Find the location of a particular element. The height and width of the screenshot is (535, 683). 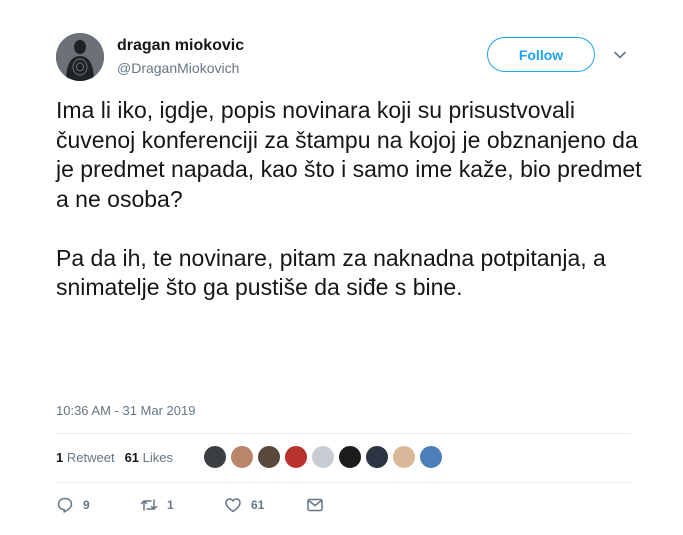

engagement-stats: 1 Retweet 61 Likes is located at coordinates (119, 457).